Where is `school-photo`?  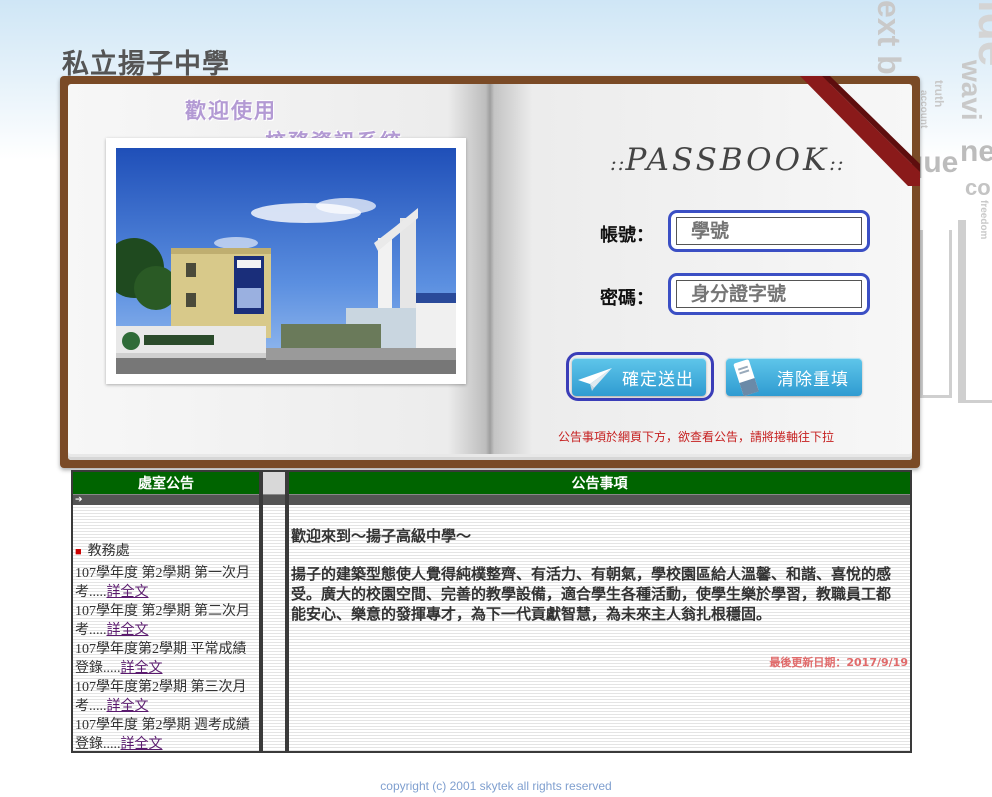 school-photo is located at coordinates (286, 261).